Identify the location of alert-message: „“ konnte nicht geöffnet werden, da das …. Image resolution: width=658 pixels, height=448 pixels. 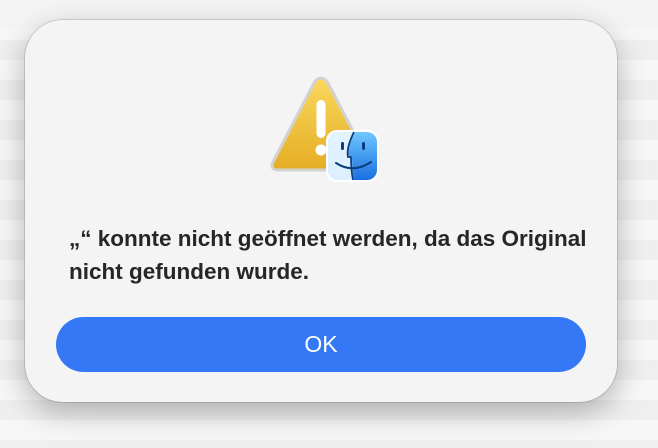
(328, 255).